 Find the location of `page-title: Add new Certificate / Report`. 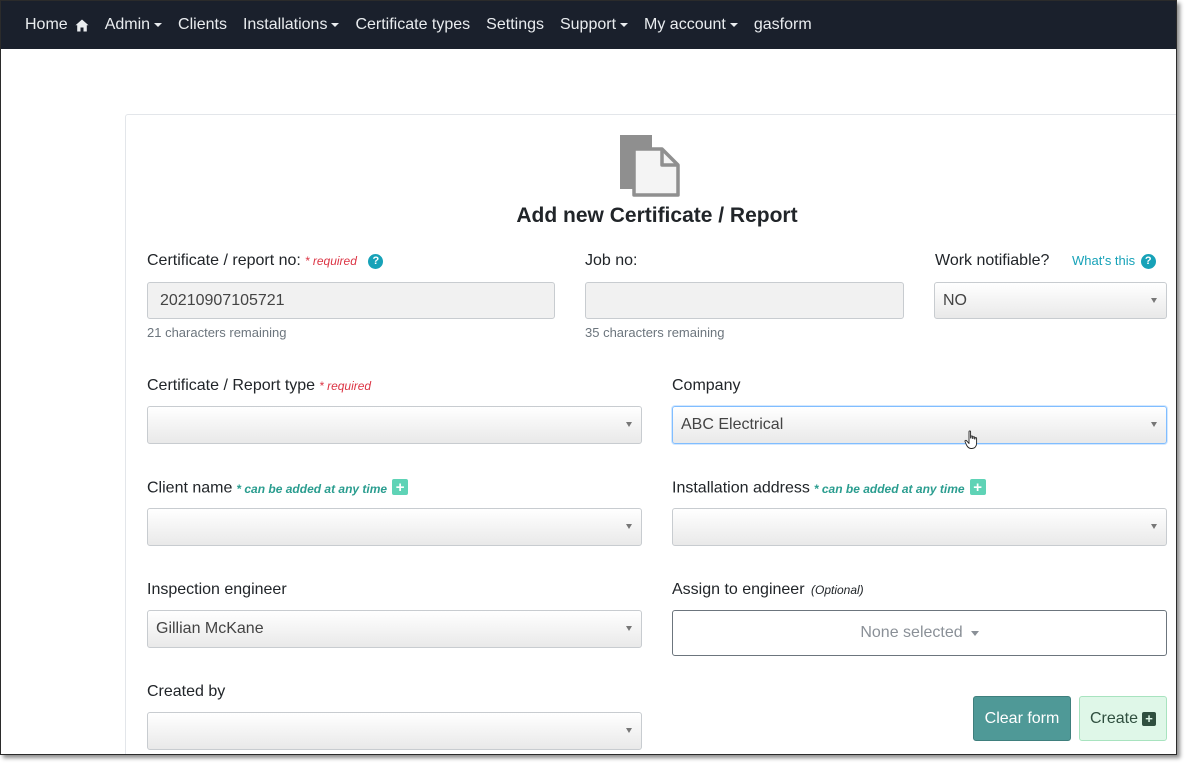

page-title: Add new Certificate / Report is located at coordinates (657, 215).